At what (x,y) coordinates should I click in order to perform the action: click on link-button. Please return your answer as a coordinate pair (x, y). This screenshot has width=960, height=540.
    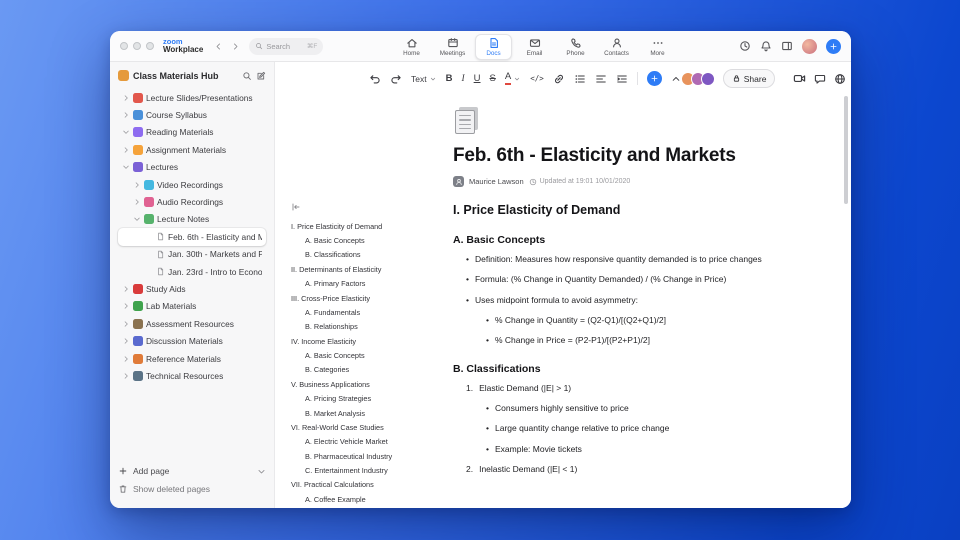
    Looking at the image, I should click on (559, 79).